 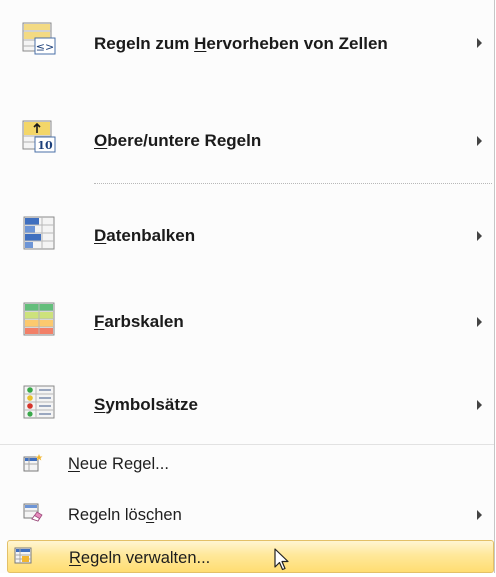 What do you see at coordinates (39, 136) in the screenshot?
I see `top-bottom-rules-icon: 10` at bounding box center [39, 136].